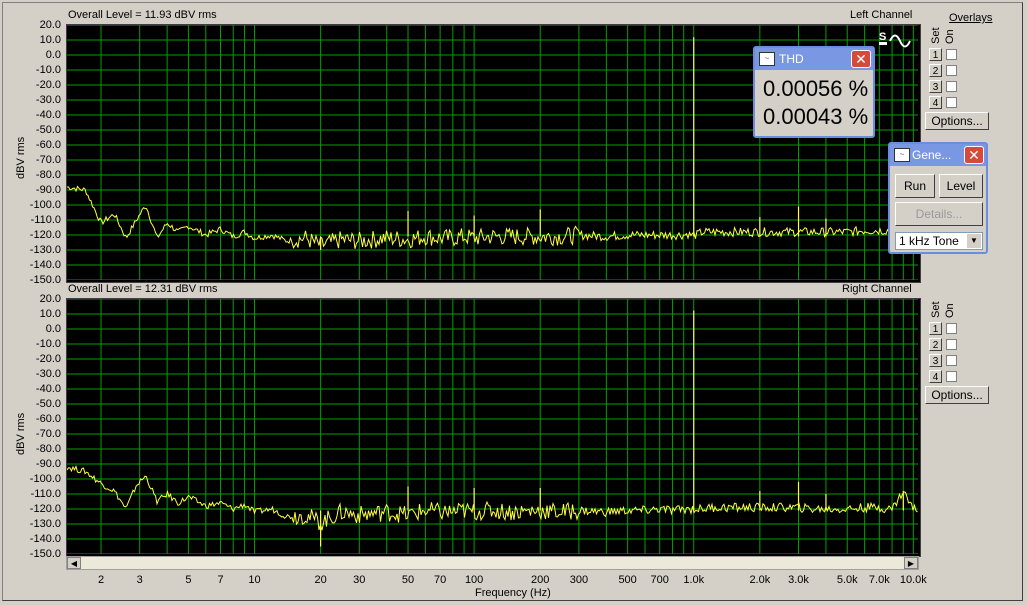 This screenshot has height=605, width=1027. I want to click on thd-titlebar: ~ THD ✕, so click(814, 59).